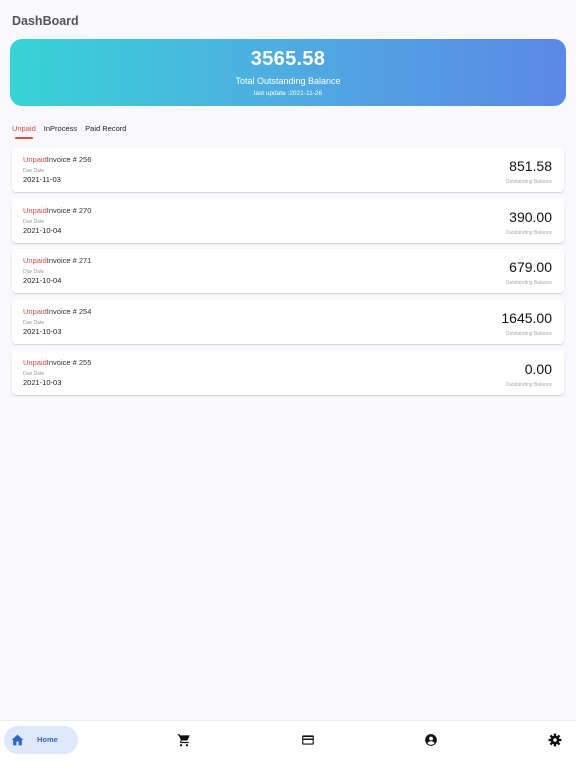  What do you see at coordinates (69, 159) in the screenshot?
I see `invoice-number: Invoice # 256` at bounding box center [69, 159].